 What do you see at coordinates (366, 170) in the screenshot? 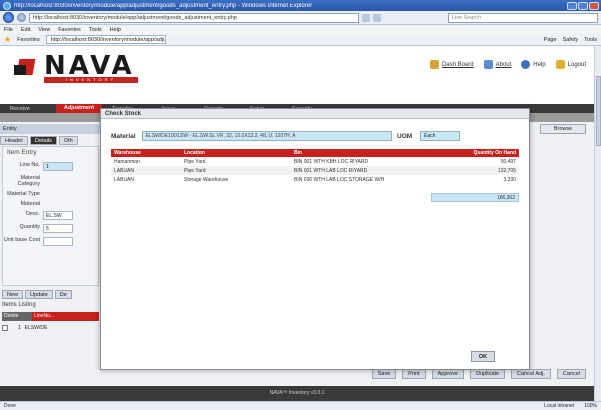
I see `cell-bin: BIN 001 WTH LAB LOC RIYARD` at bounding box center [366, 170].